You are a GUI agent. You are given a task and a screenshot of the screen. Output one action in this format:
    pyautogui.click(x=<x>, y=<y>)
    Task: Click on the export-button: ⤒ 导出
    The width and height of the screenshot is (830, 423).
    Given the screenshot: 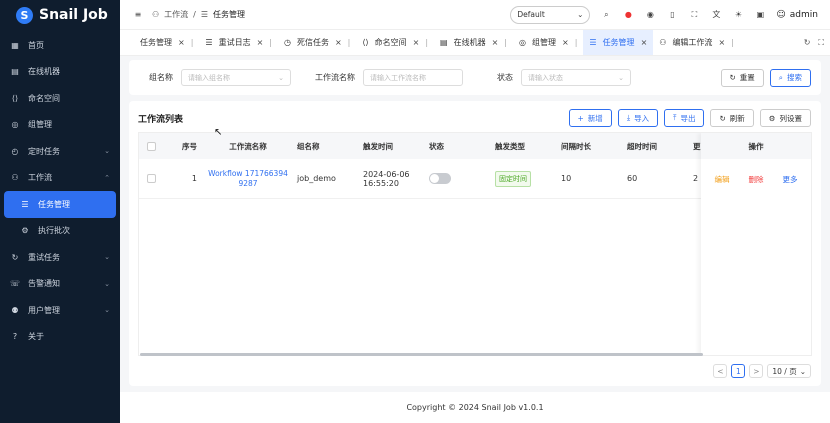 What is the action you would take?
    pyautogui.click(x=684, y=118)
    